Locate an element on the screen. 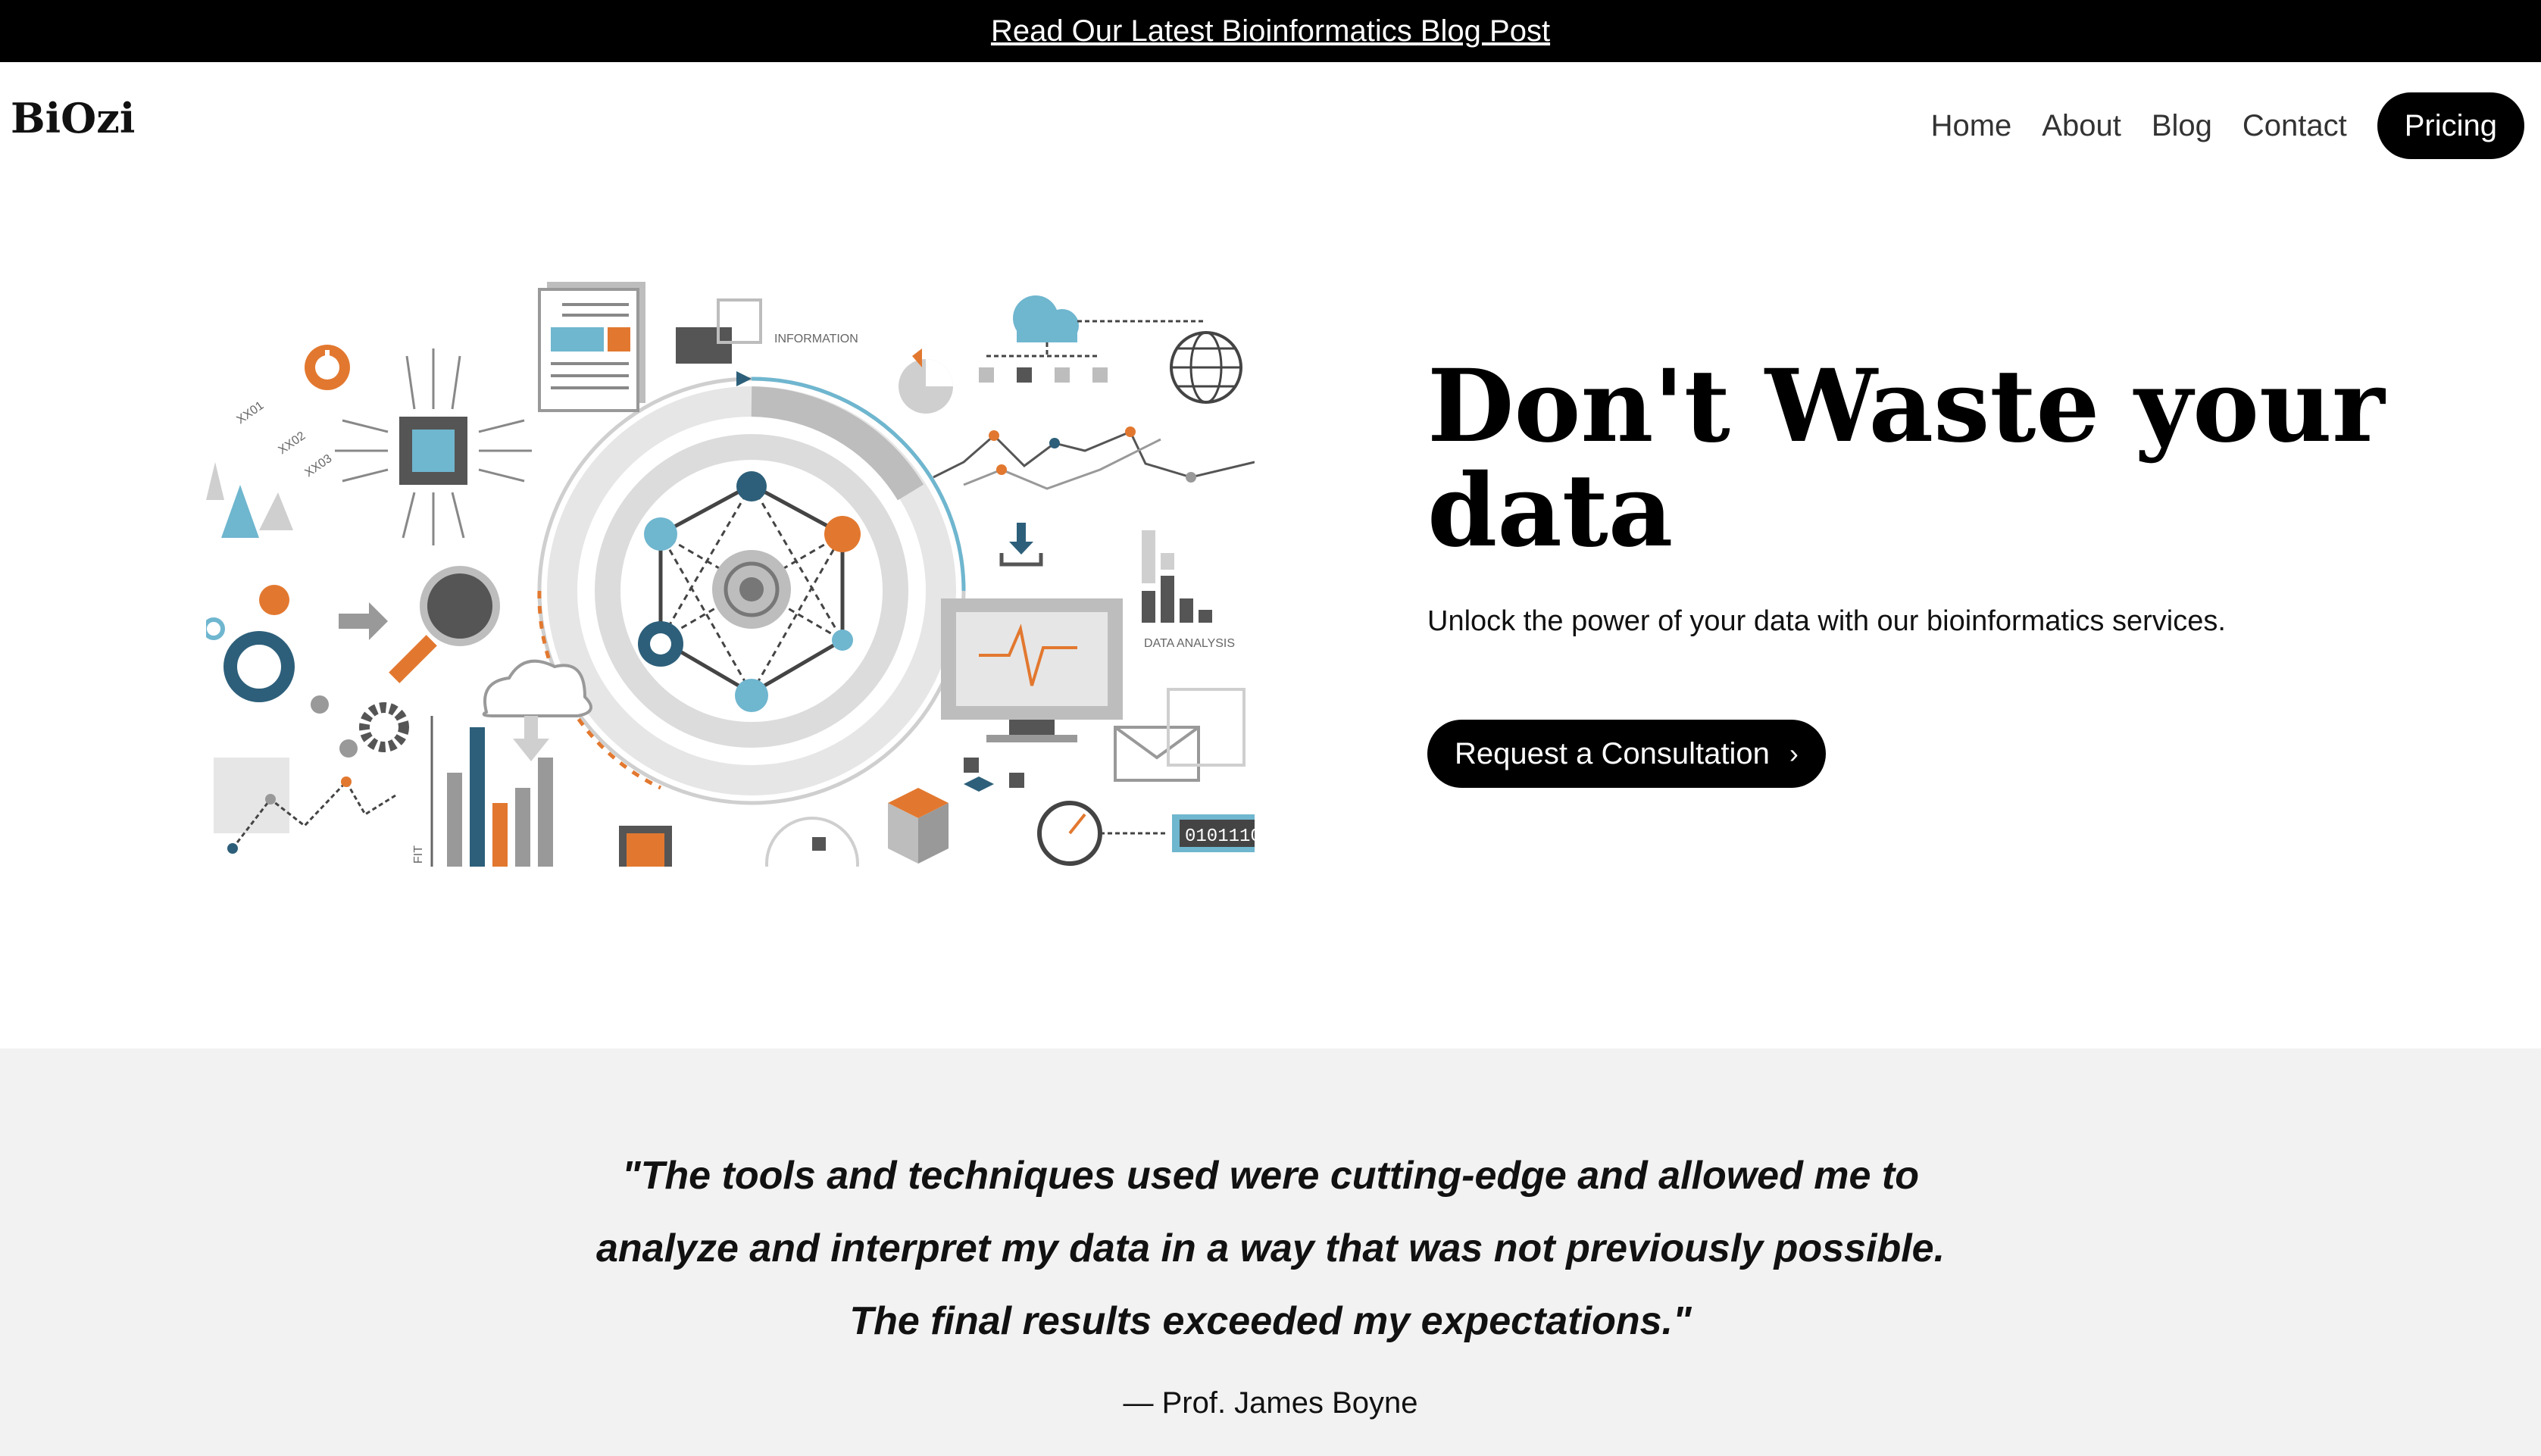 The image size is (2541, 1456). pricing-button: Pricing is located at coordinates (2450, 125).